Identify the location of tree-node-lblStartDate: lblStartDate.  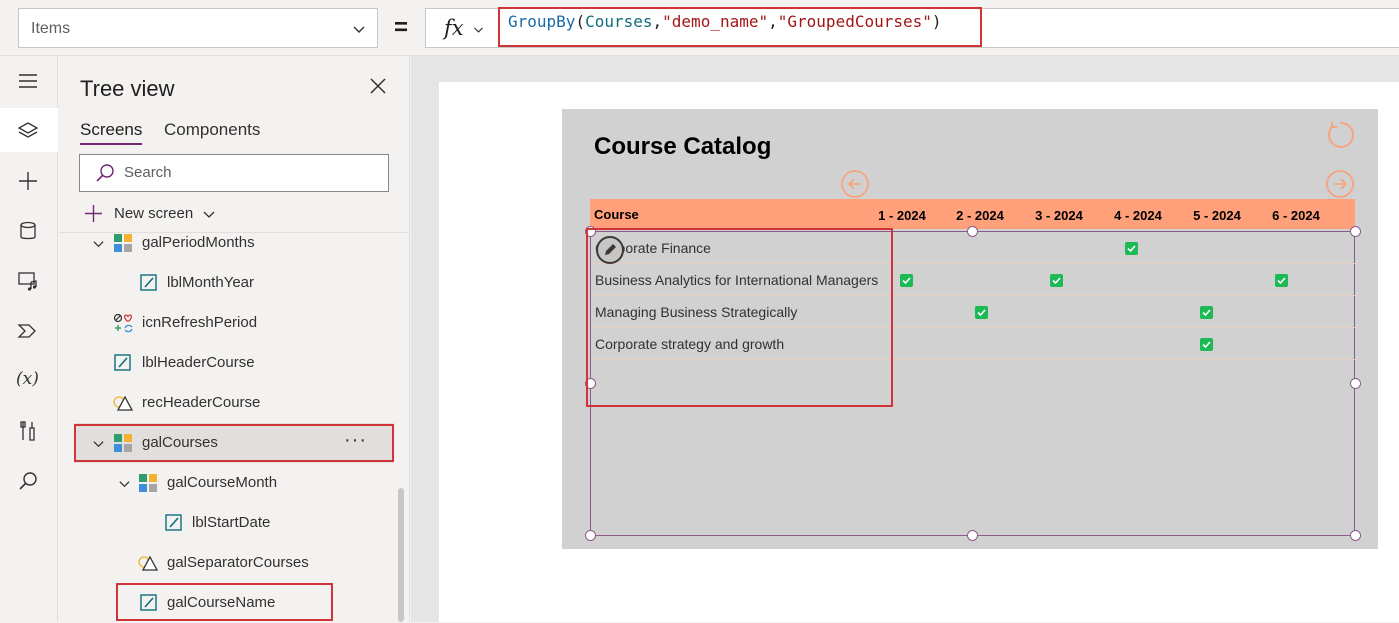
(228, 523).